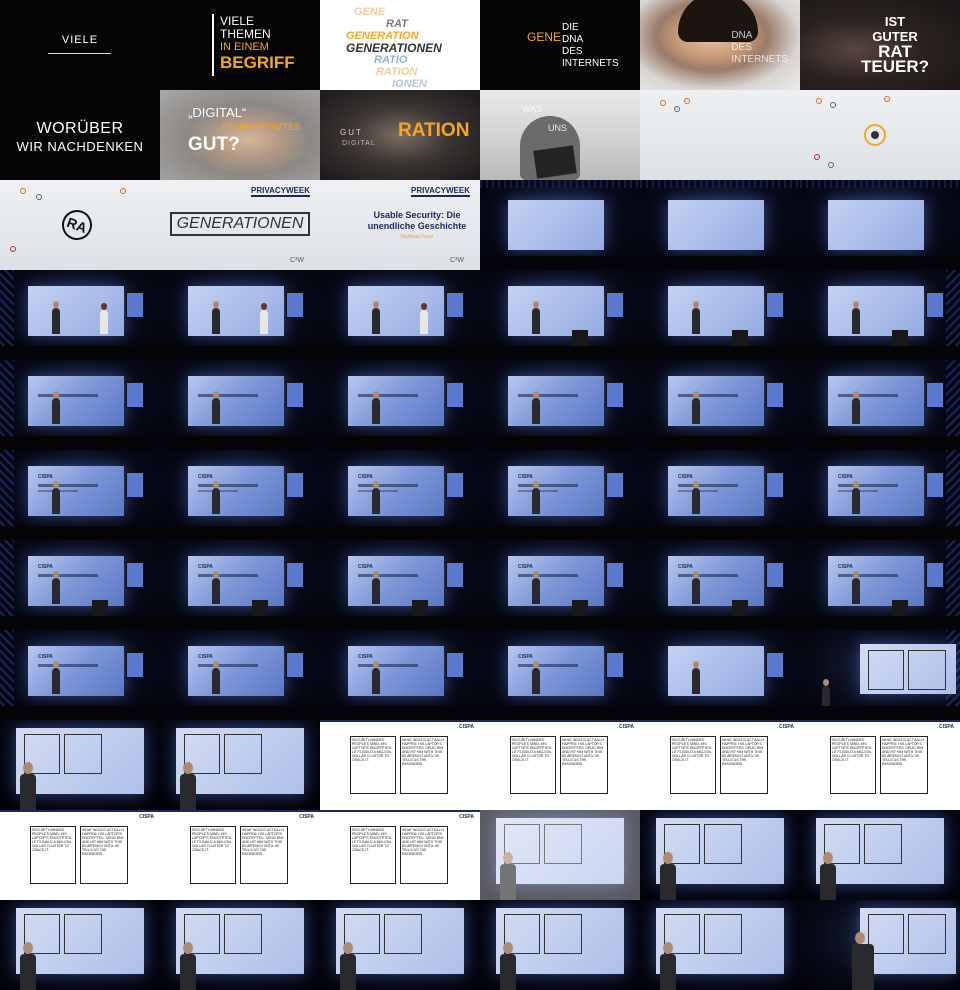 Image resolution: width=960 pixels, height=990 pixels. I want to click on face-overlay-text: DNA DES INTERNETS, so click(759, 48).